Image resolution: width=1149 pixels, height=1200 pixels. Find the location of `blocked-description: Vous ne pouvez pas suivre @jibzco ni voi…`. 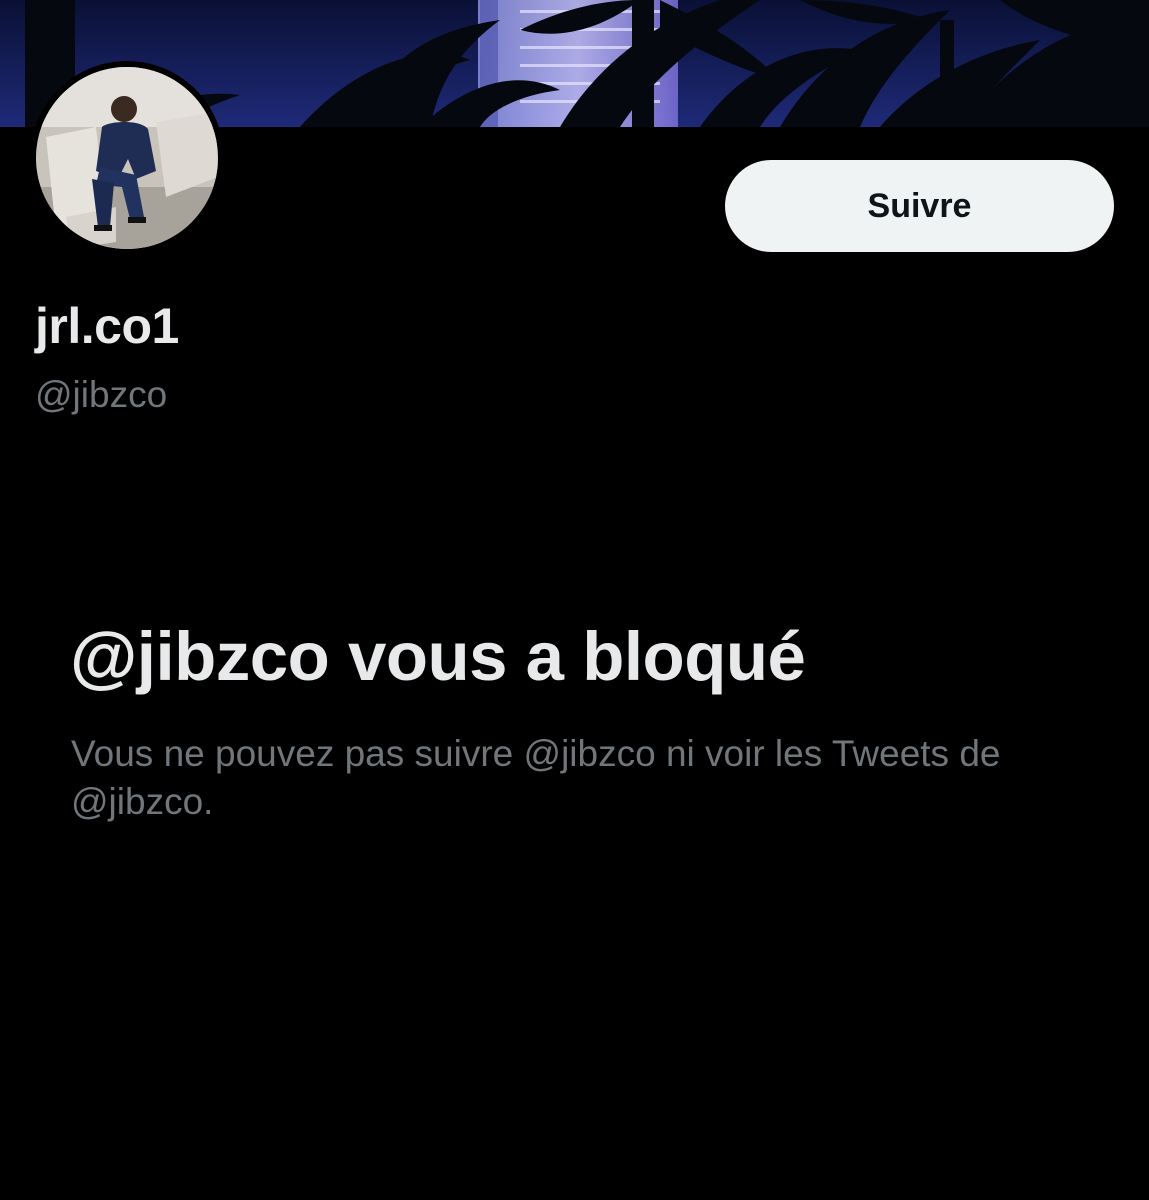

blocked-description: Vous ne pouvez pas suivre @jibzco ni voi… is located at coordinates (536, 777).